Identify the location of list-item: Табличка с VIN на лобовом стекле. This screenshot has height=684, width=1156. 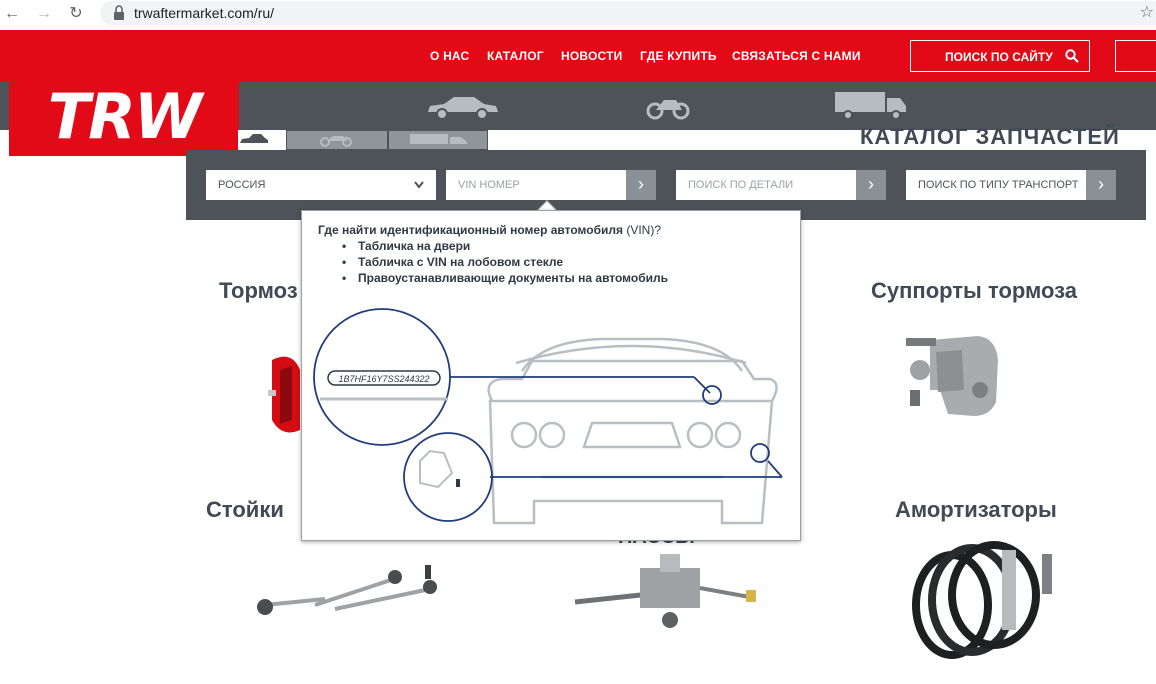
(505, 263).